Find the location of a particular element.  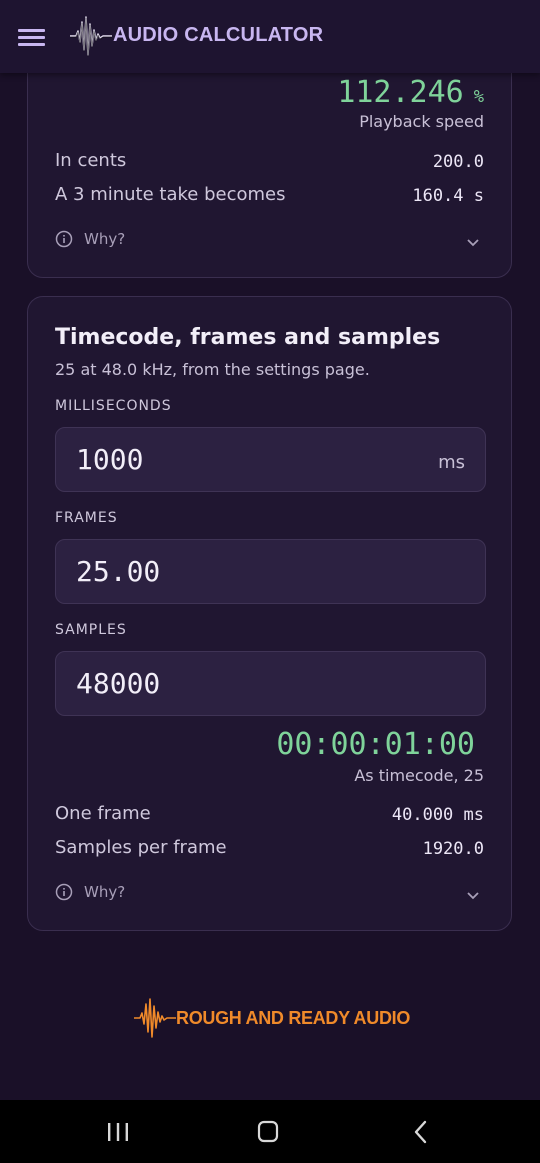

app-bar: AUDIO CALCULATOR is located at coordinates (270, 36).